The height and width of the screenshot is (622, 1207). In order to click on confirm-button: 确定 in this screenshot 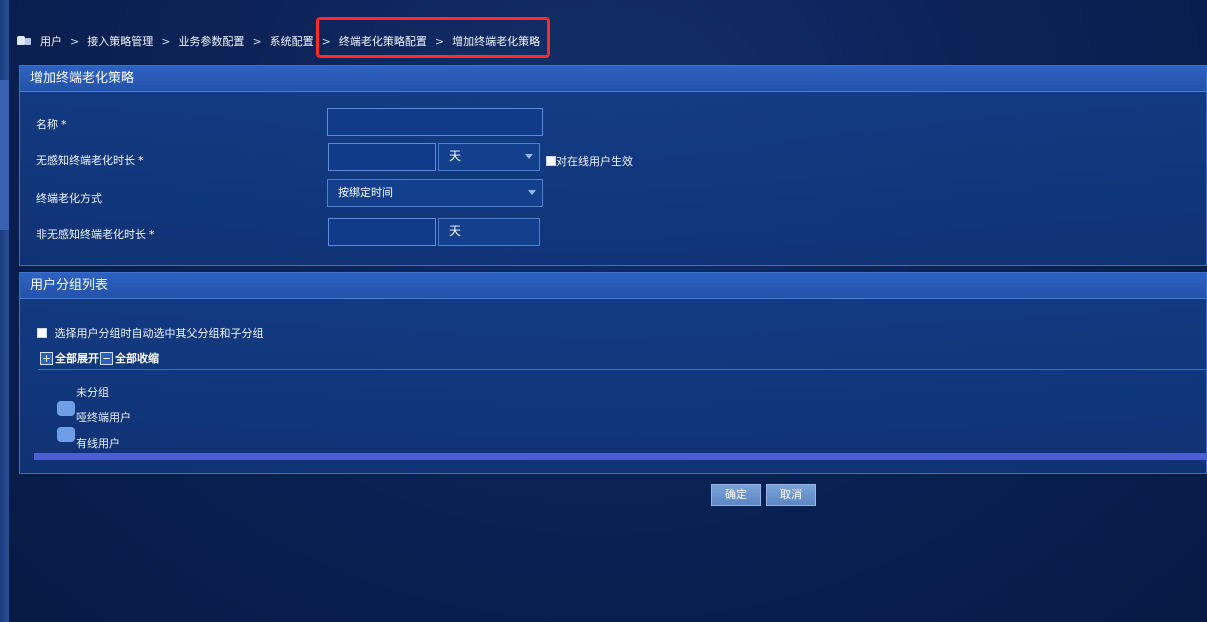, I will do `click(736, 495)`.